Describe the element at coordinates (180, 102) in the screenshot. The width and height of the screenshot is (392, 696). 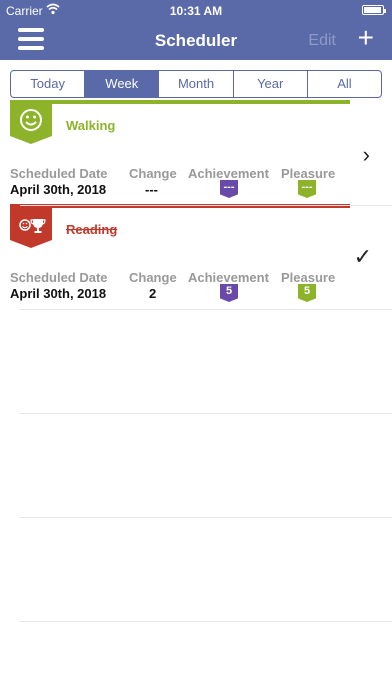
I see `activity-color-bar` at that location.